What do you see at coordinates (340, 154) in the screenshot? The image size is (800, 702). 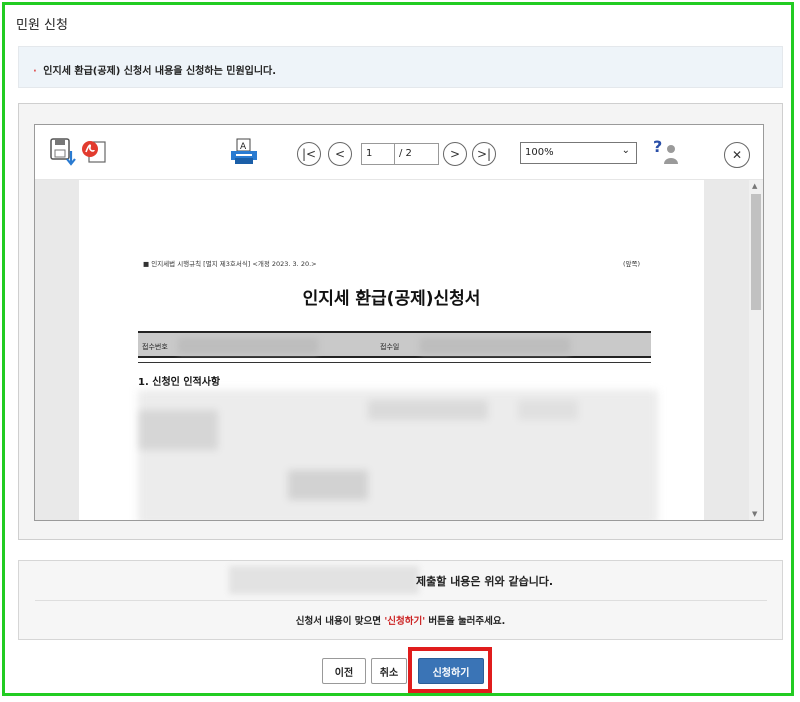 I see `prev-page-button: <` at bounding box center [340, 154].